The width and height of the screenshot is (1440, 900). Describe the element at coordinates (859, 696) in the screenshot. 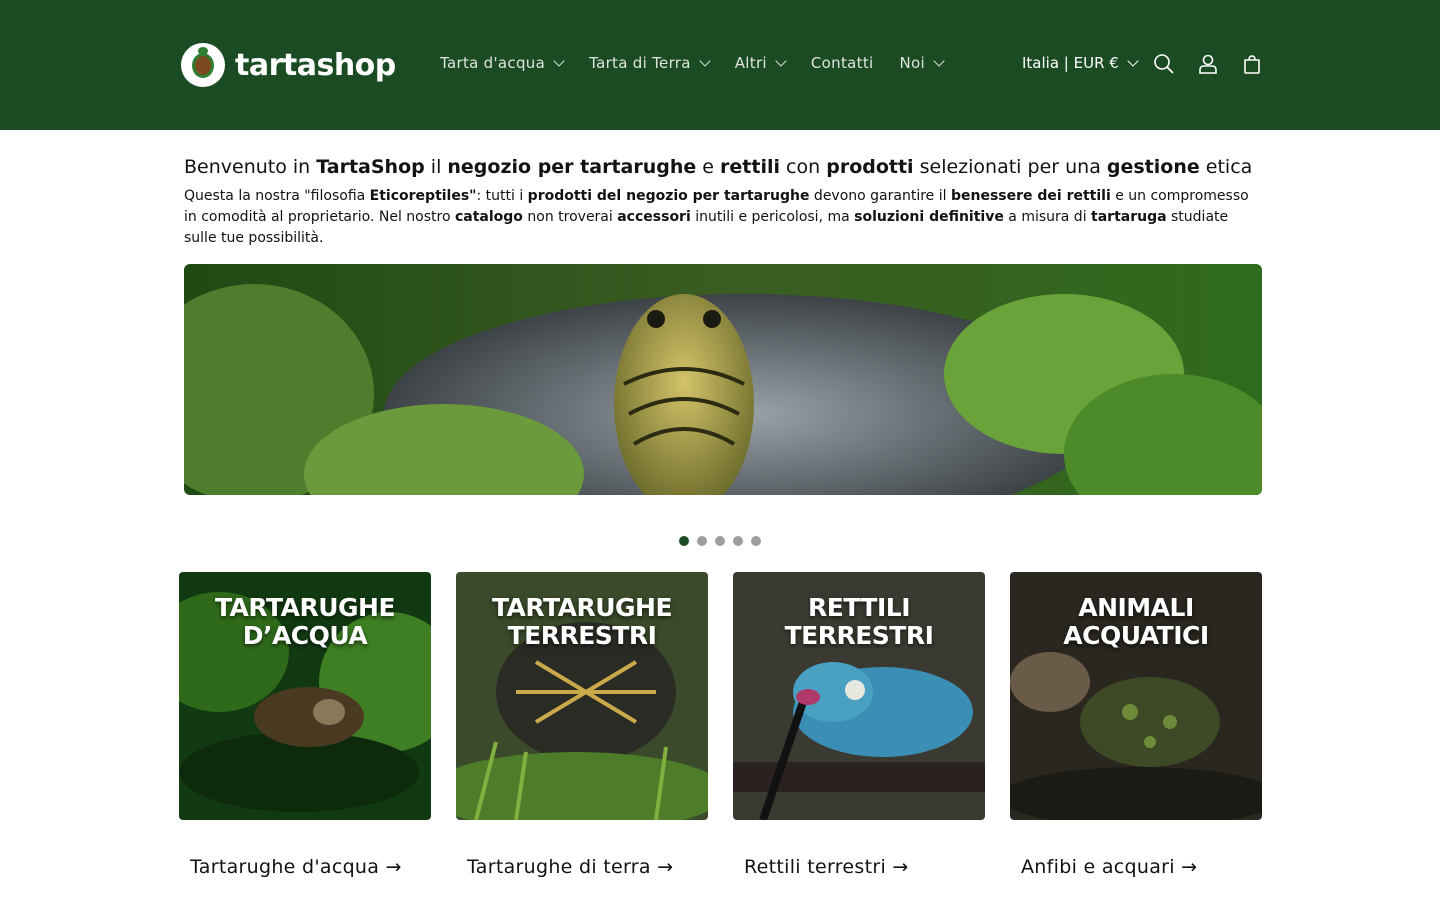

I see `category-image: RETTILI TERRESTRI` at that location.